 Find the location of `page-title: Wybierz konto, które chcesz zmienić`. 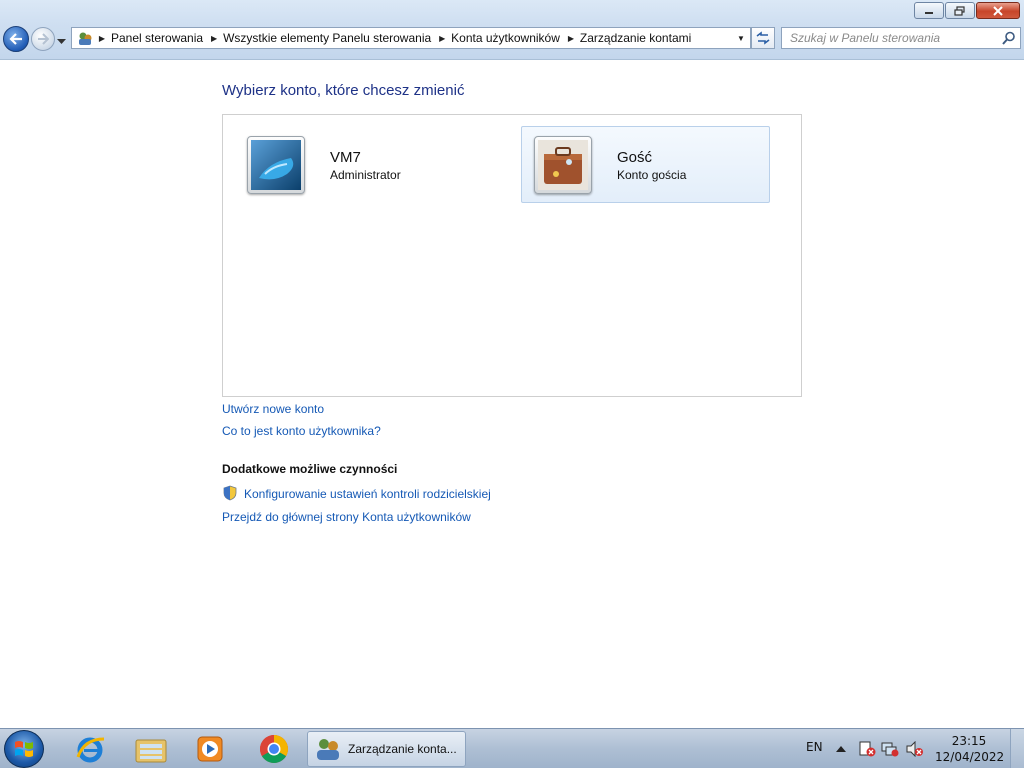

page-title: Wybierz konto, które chcesz zmienić is located at coordinates (343, 90).